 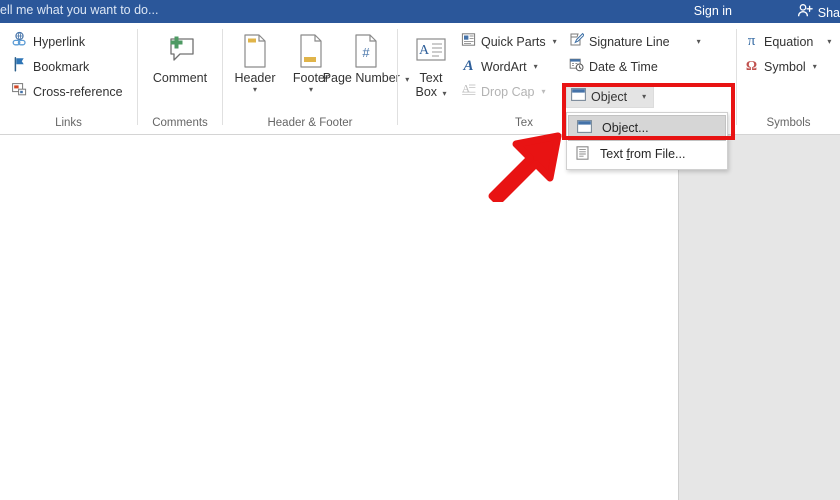 I want to click on text-box-button: A Text Box ▾, so click(x=431, y=65).